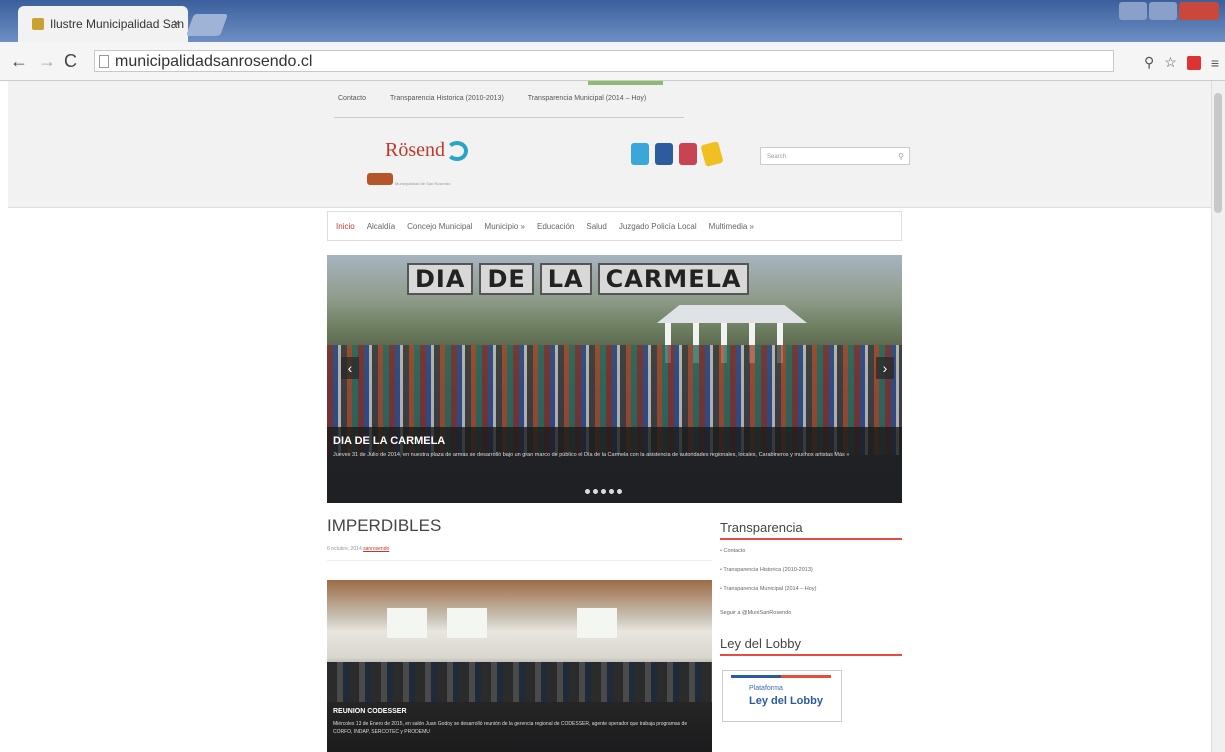  Describe the element at coordinates (376, 549) in the screenshot. I see `post-author: sanrosendo` at that location.